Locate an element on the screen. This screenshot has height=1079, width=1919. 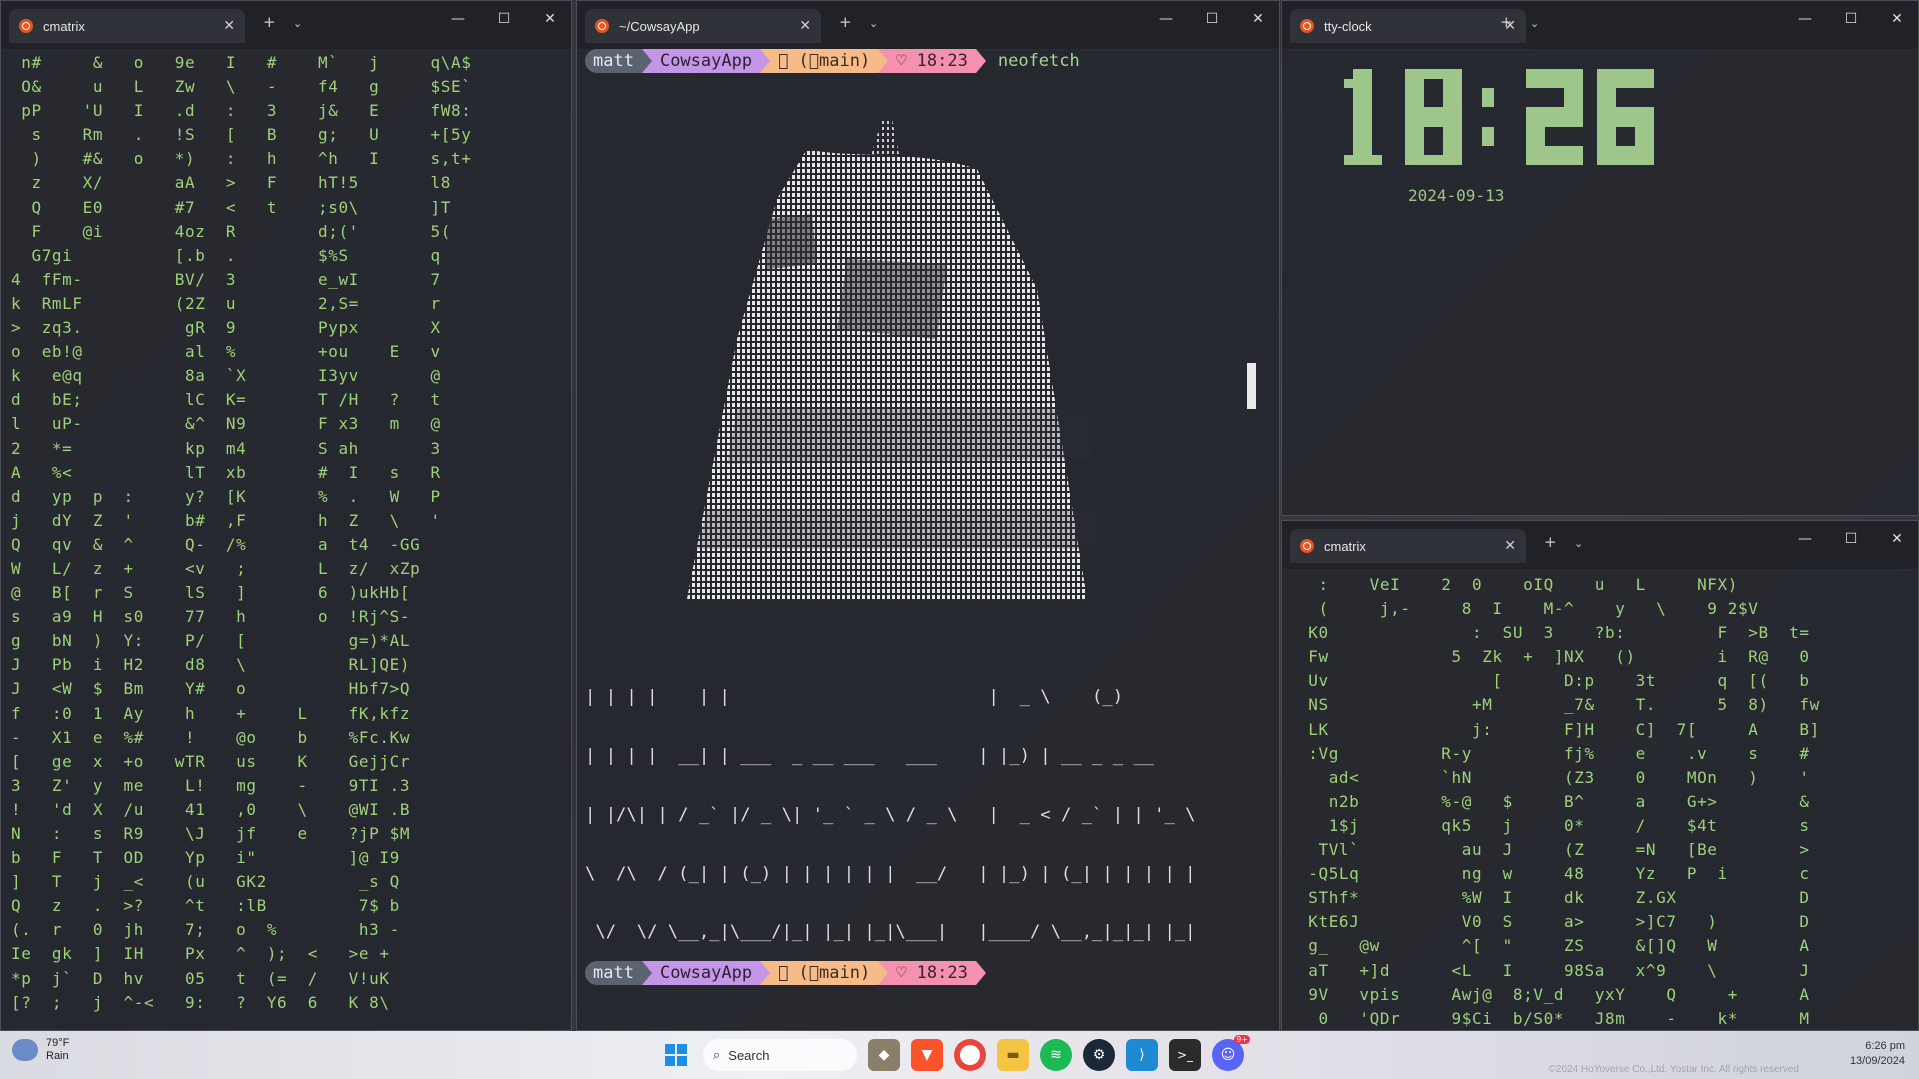
matrix-line: n# & o 9e I # M` j q\A$ is located at coordinates (241, 62).